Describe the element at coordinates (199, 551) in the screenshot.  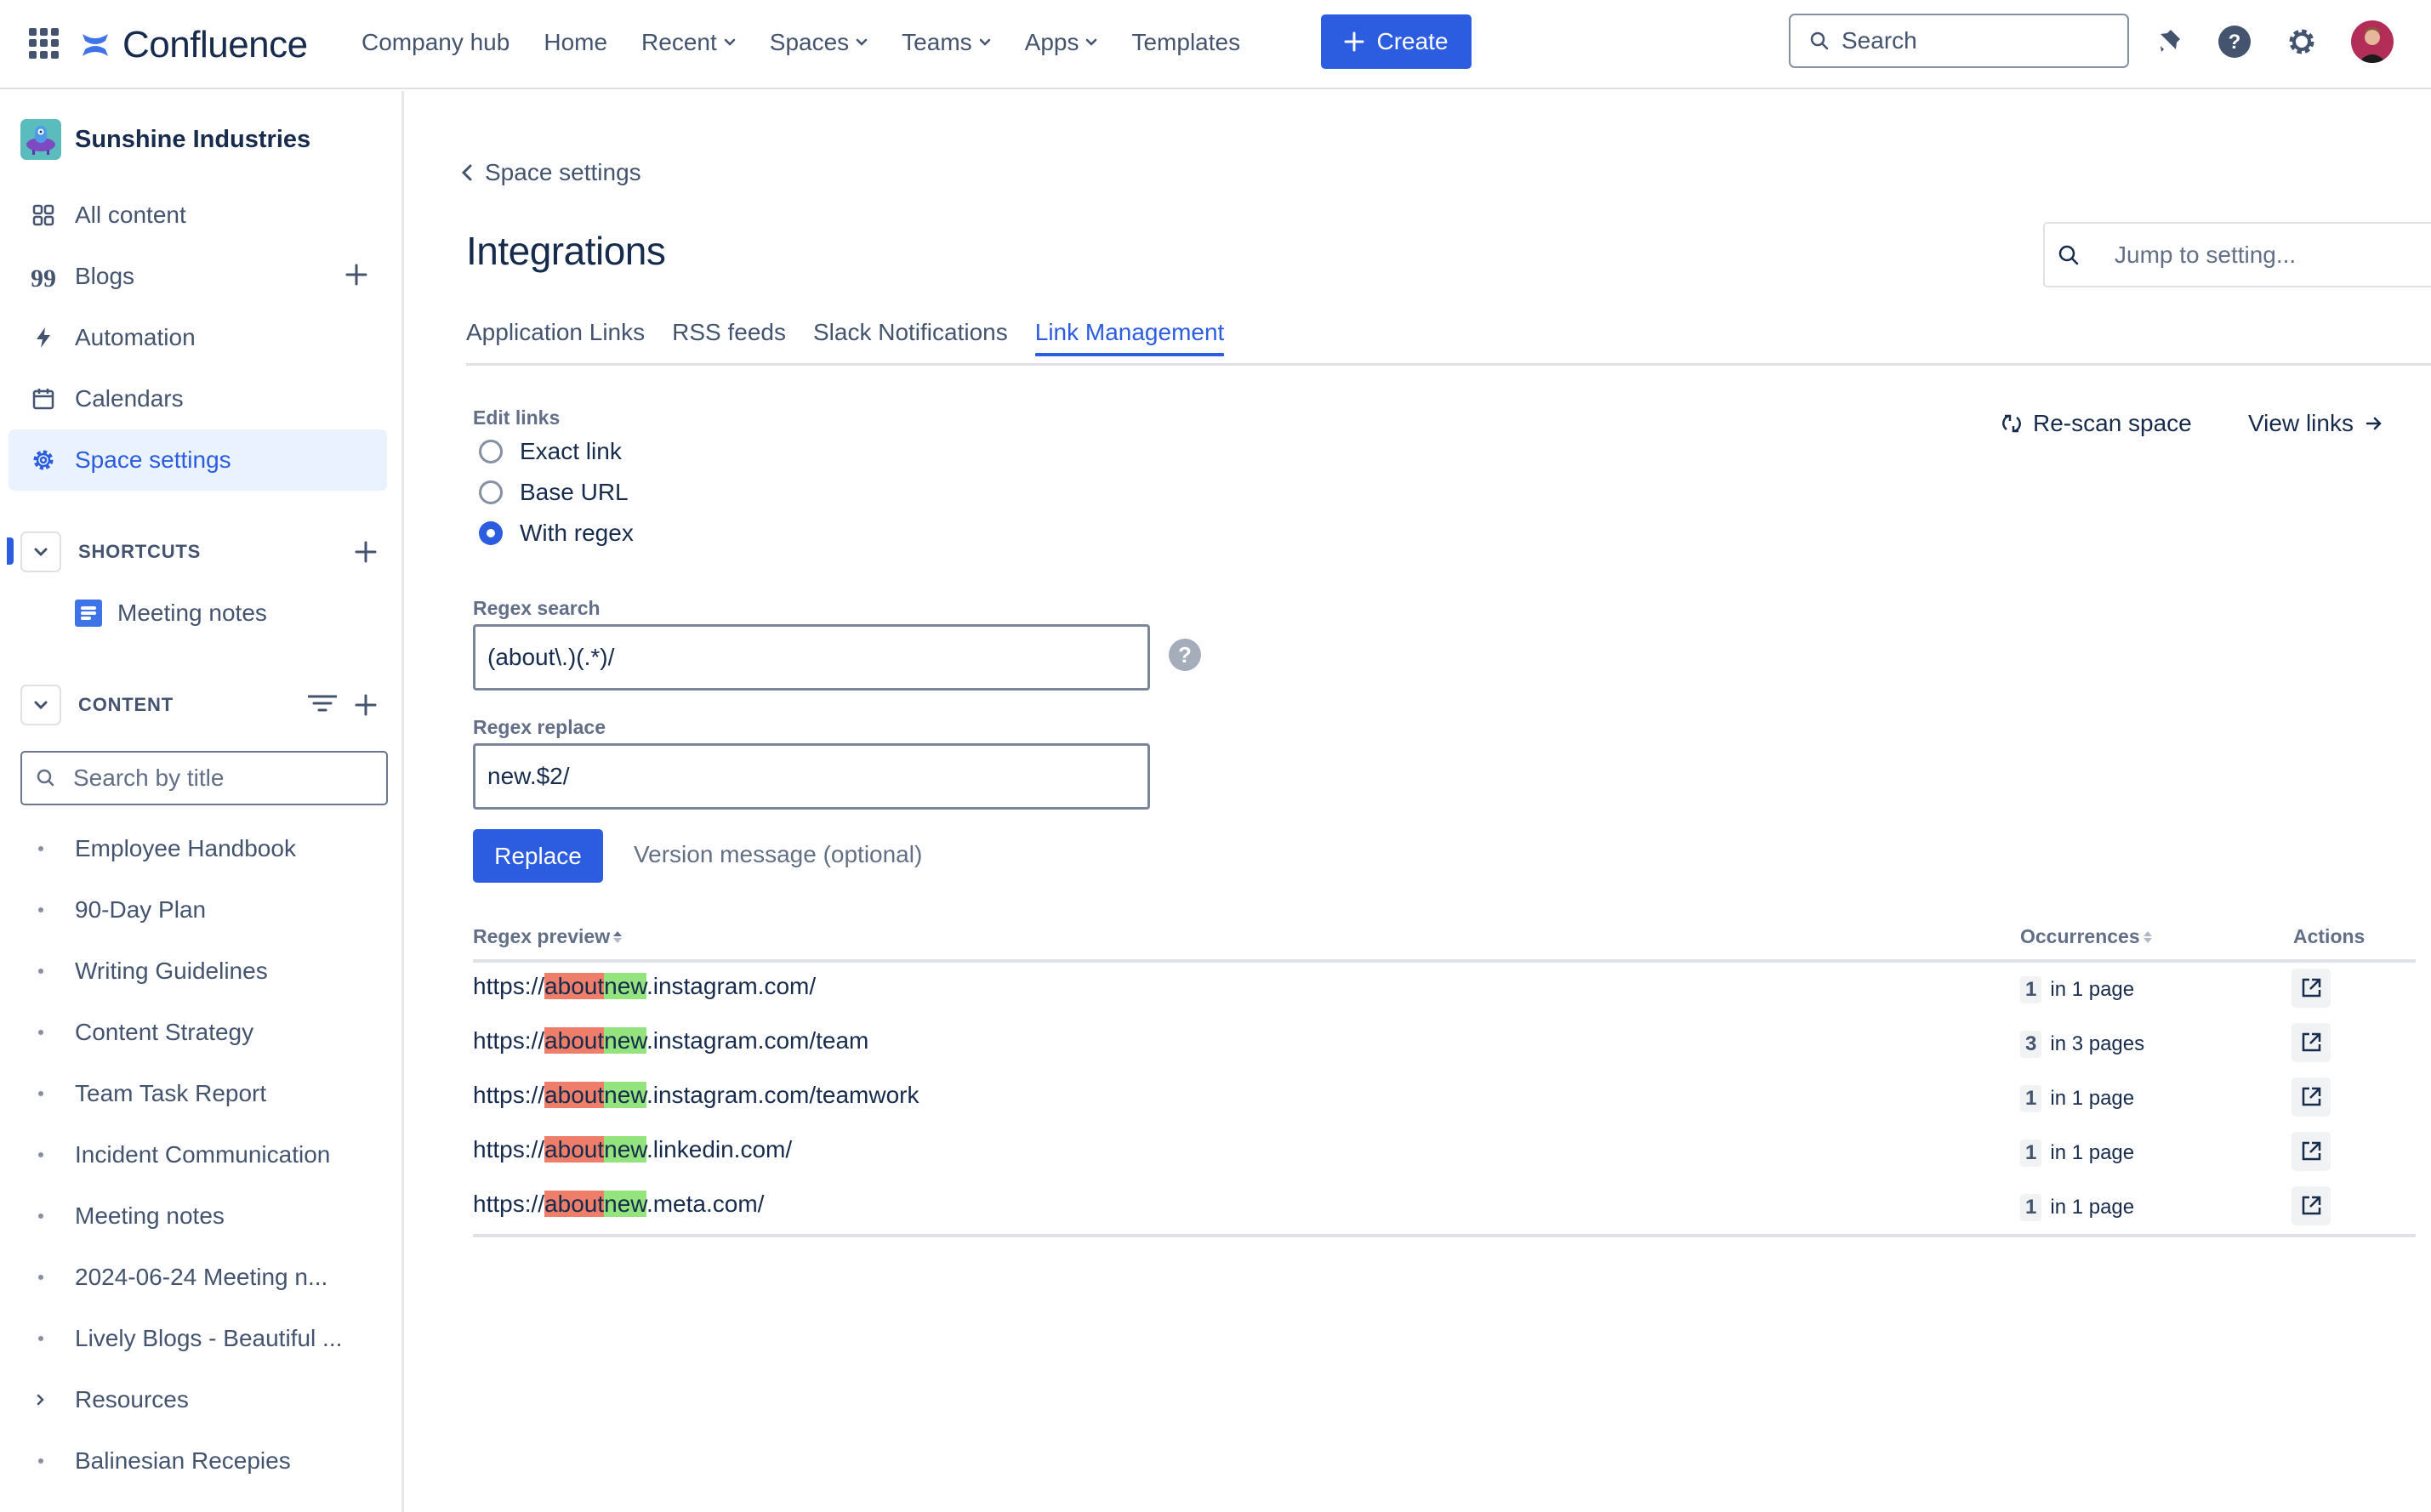
I see `shortcuts-section: SHORTCUTS` at that location.